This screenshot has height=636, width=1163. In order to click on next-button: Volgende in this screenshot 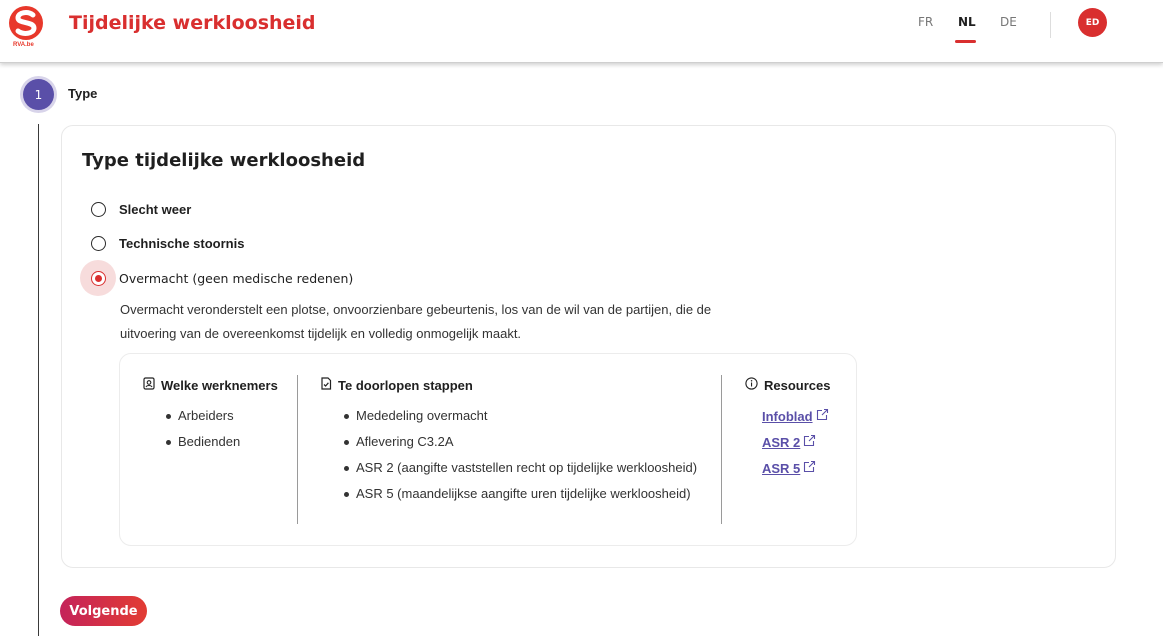, I will do `click(103, 611)`.